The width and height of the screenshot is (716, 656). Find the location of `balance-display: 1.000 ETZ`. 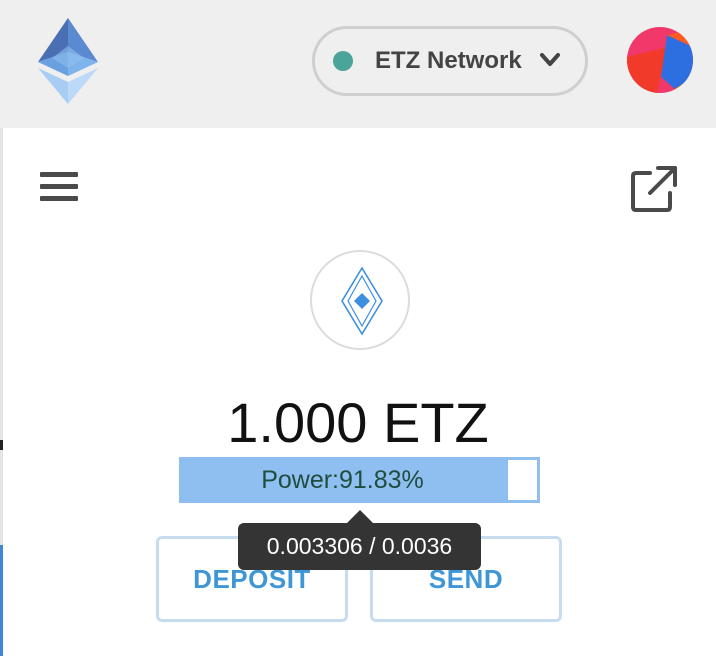

balance-display: 1.000 ETZ is located at coordinates (358, 422).